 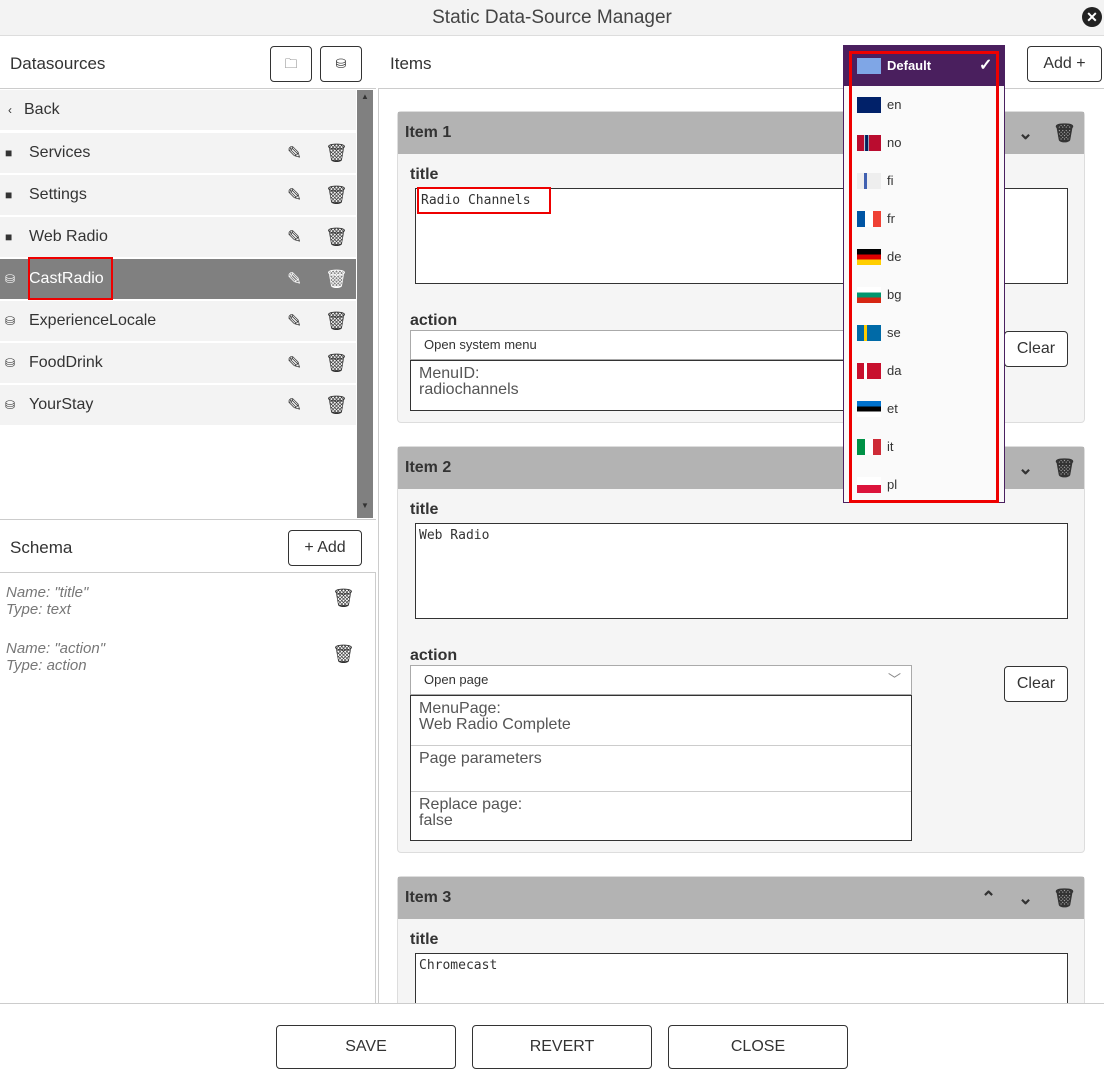 What do you see at coordinates (894, 679) in the screenshot?
I see `chevron-down-icon: ﹀` at bounding box center [894, 679].